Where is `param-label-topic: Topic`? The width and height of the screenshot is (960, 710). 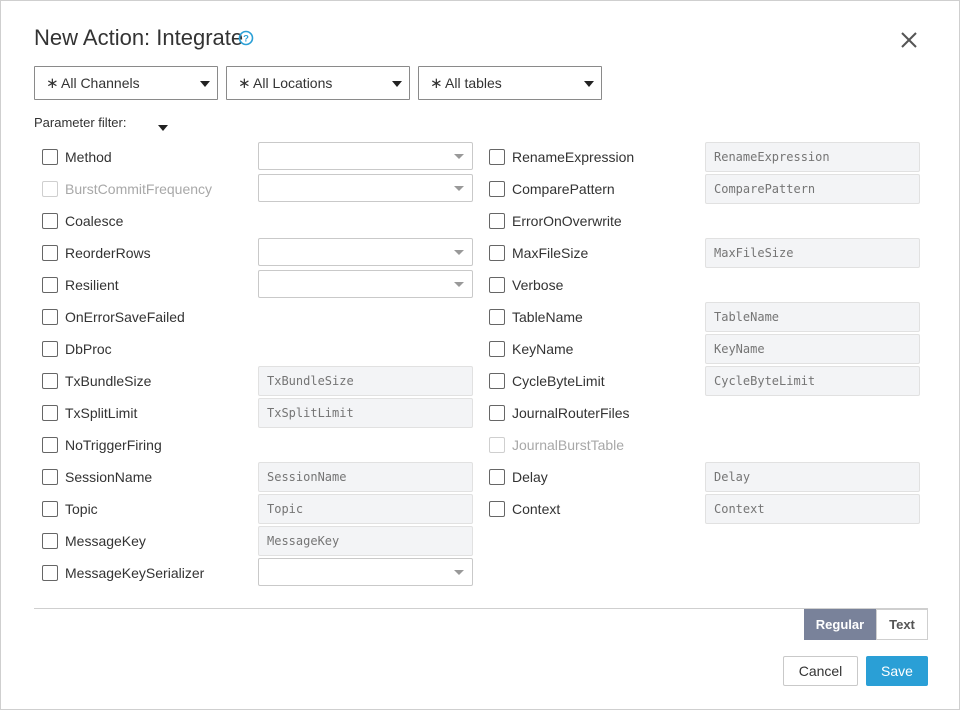
param-label-topic: Topic is located at coordinates (81, 509).